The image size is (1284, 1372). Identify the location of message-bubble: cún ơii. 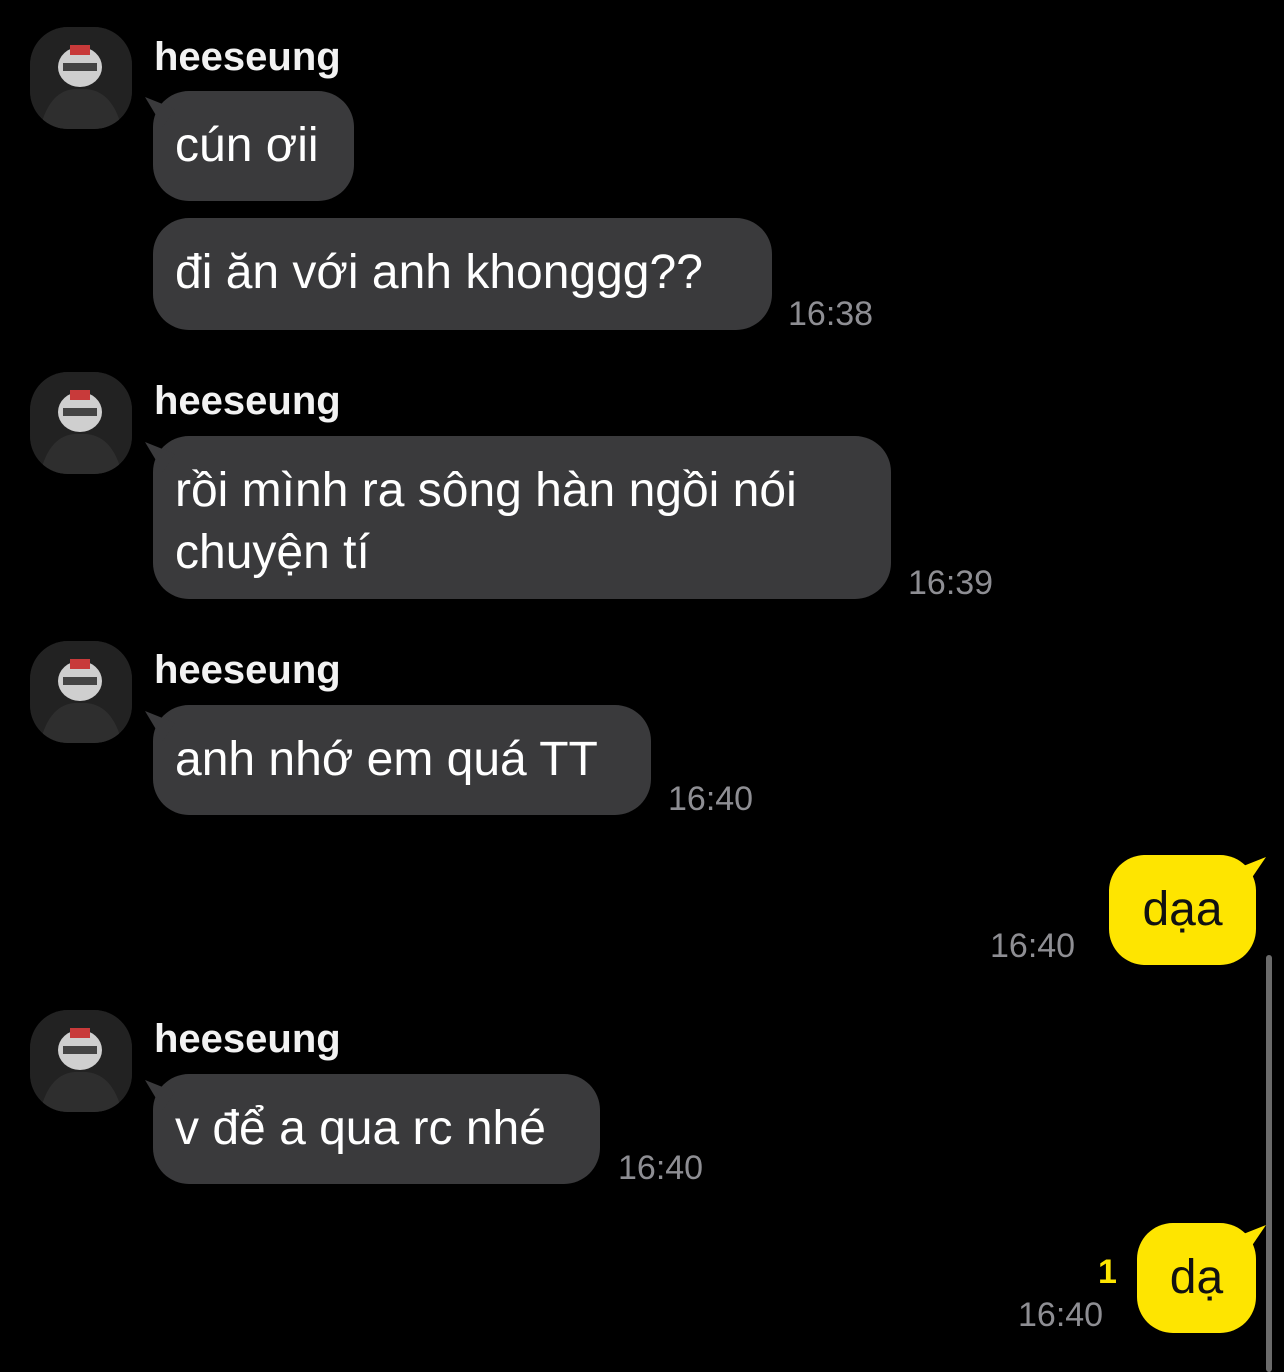
(253, 146).